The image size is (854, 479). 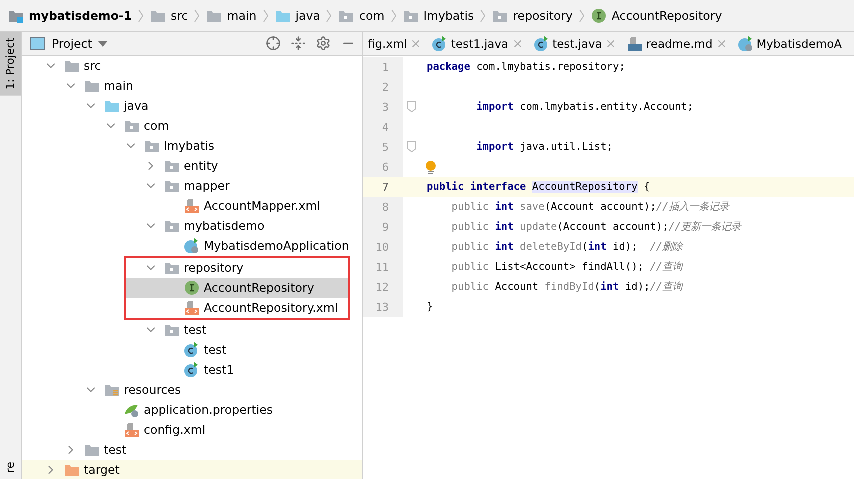 What do you see at coordinates (430, 307) in the screenshot?
I see `code-line: }` at bounding box center [430, 307].